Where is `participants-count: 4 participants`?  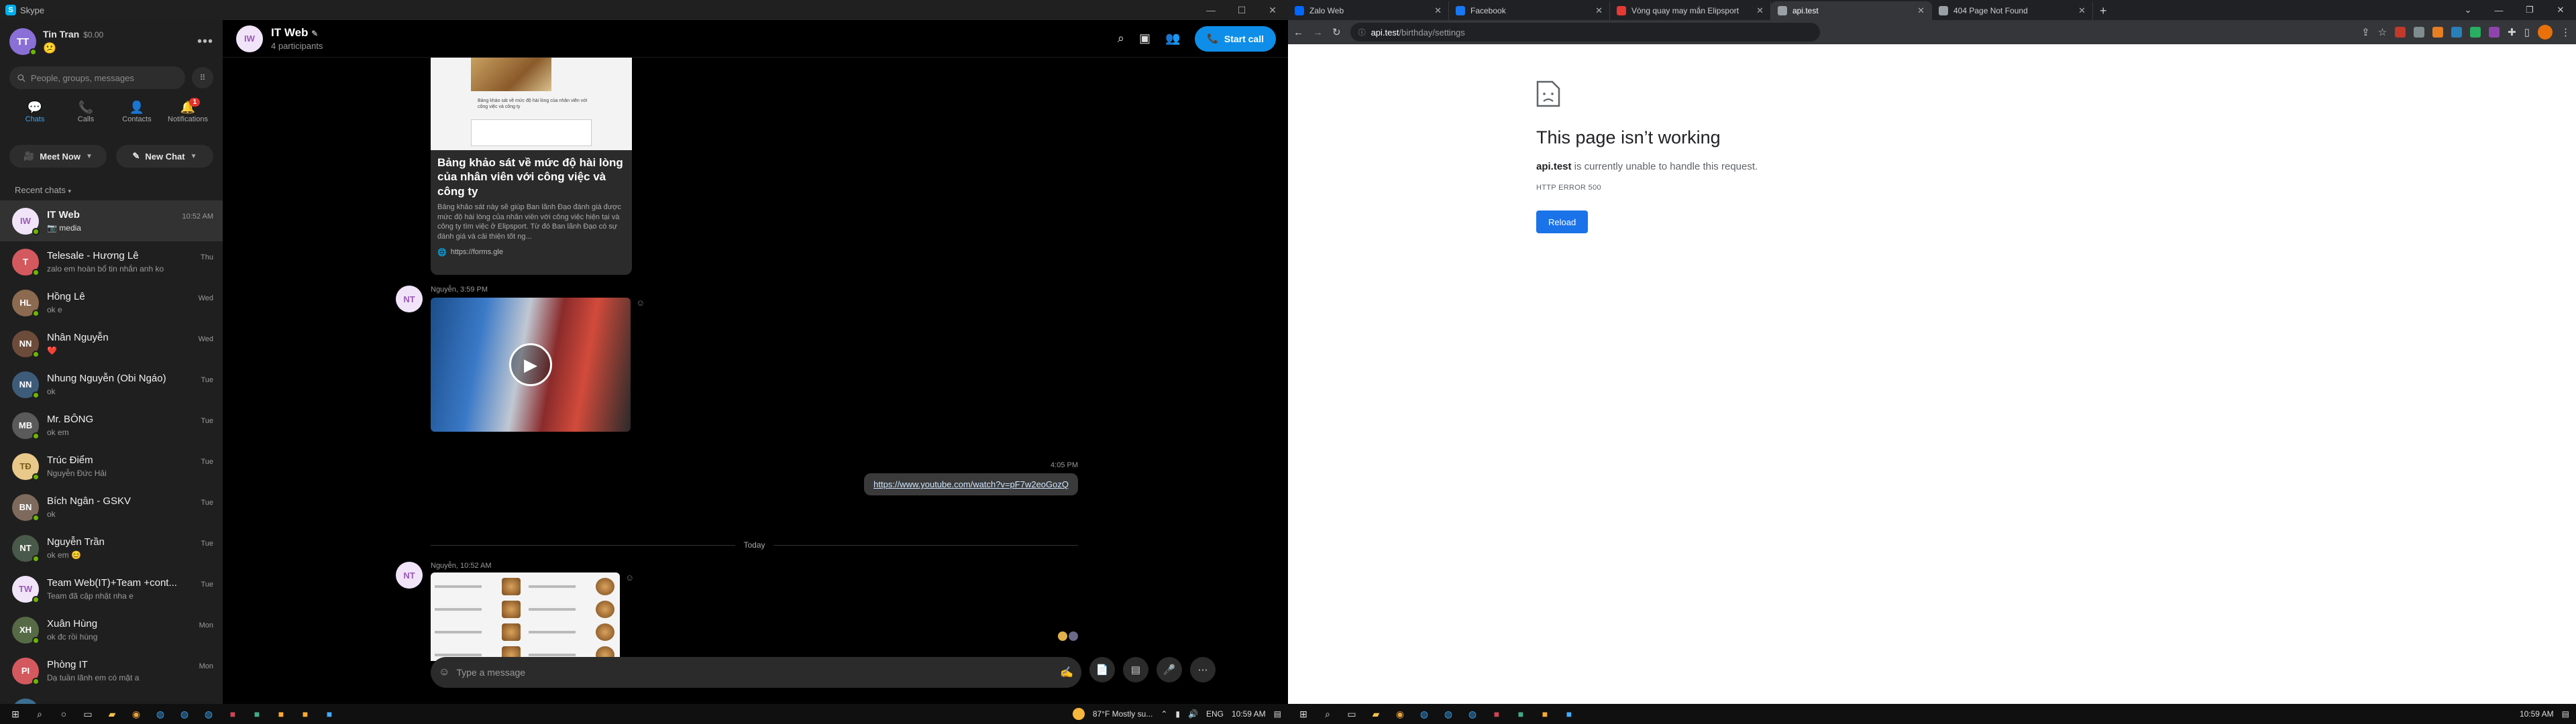
participants-count: 4 participants is located at coordinates (297, 46).